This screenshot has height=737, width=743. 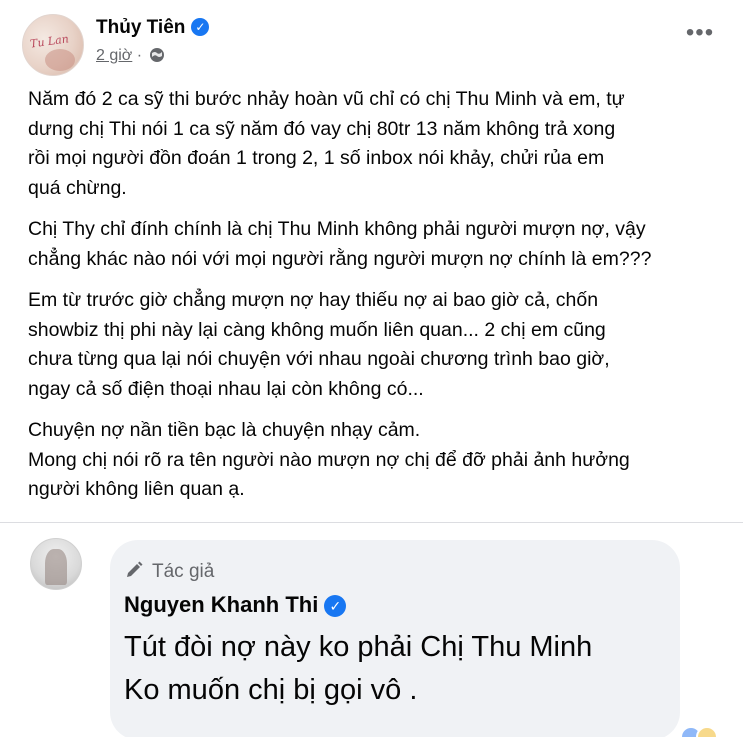 What do you see at coordinates (372, 45) in the screenshot?
I see `post-header: Tu Lan Thủy Tiên ✓ 2 giờ · •••` at bounding box center [372, 45].